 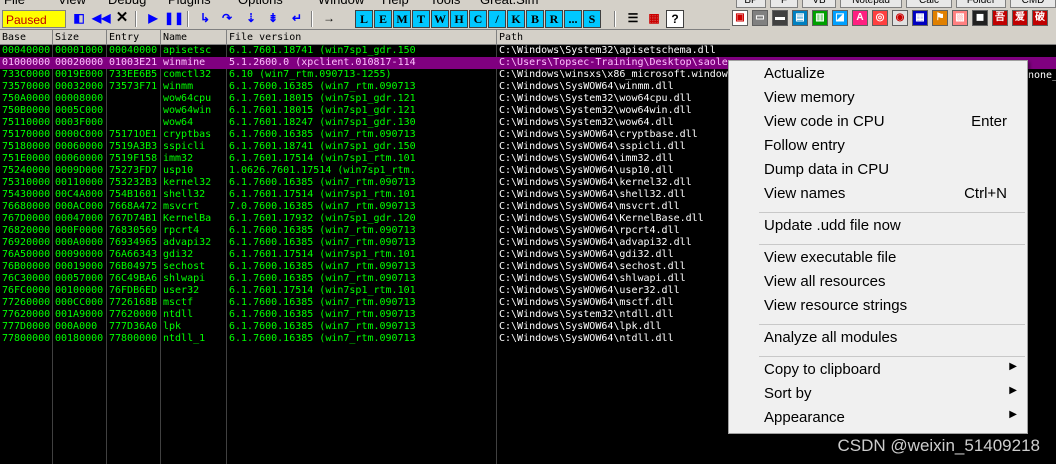 I want to click on cell-base: 77800000, so click(x=26, y=338).